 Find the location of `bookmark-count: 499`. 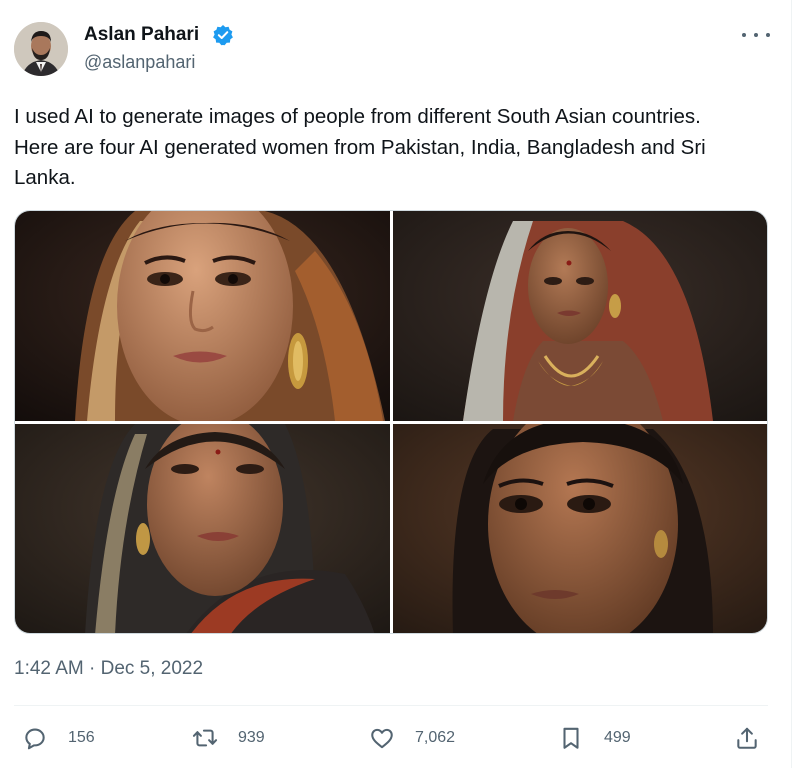

bookmark-count: 499 is located at coordinates (617, 737).